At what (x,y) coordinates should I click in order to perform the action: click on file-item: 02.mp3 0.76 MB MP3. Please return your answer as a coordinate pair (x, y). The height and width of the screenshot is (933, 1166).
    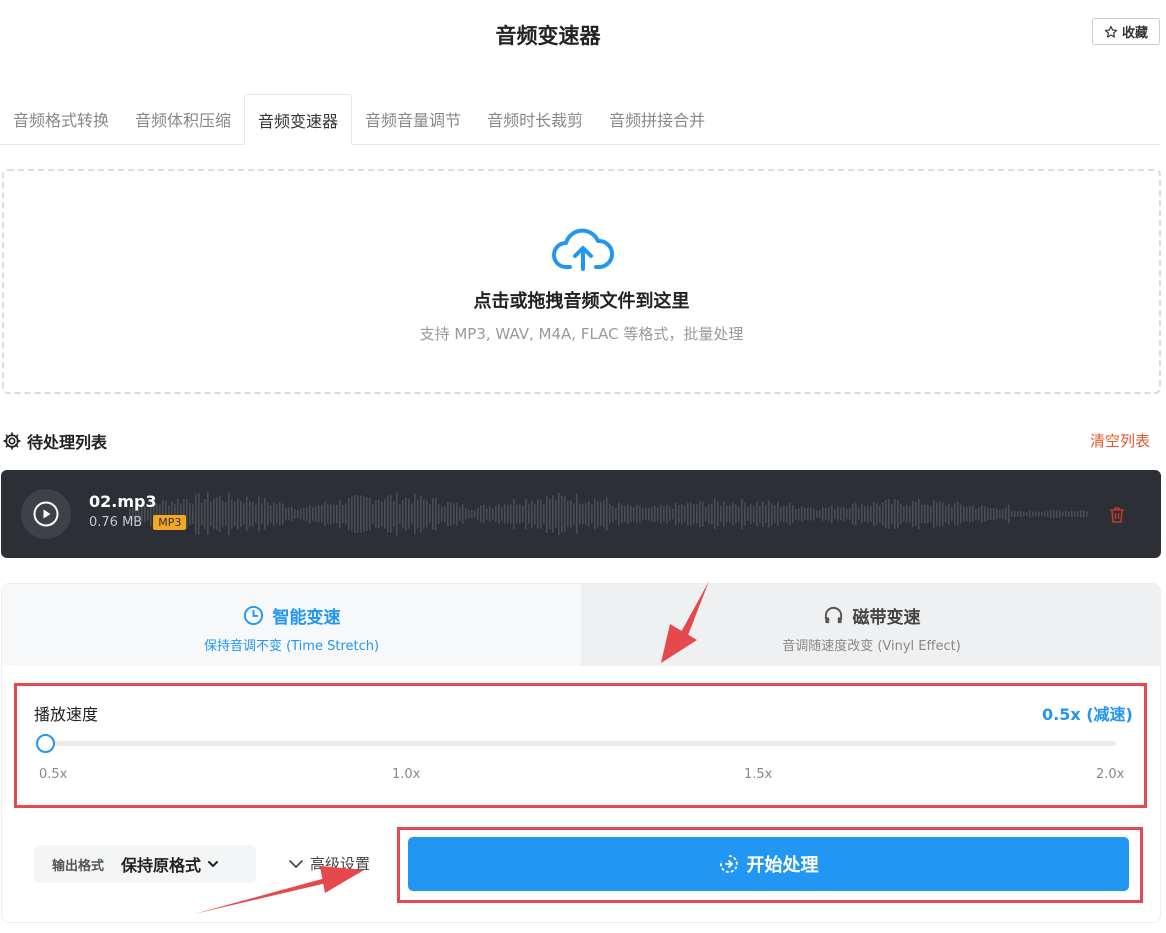
    Looking at the image, I should click on (581, 514).